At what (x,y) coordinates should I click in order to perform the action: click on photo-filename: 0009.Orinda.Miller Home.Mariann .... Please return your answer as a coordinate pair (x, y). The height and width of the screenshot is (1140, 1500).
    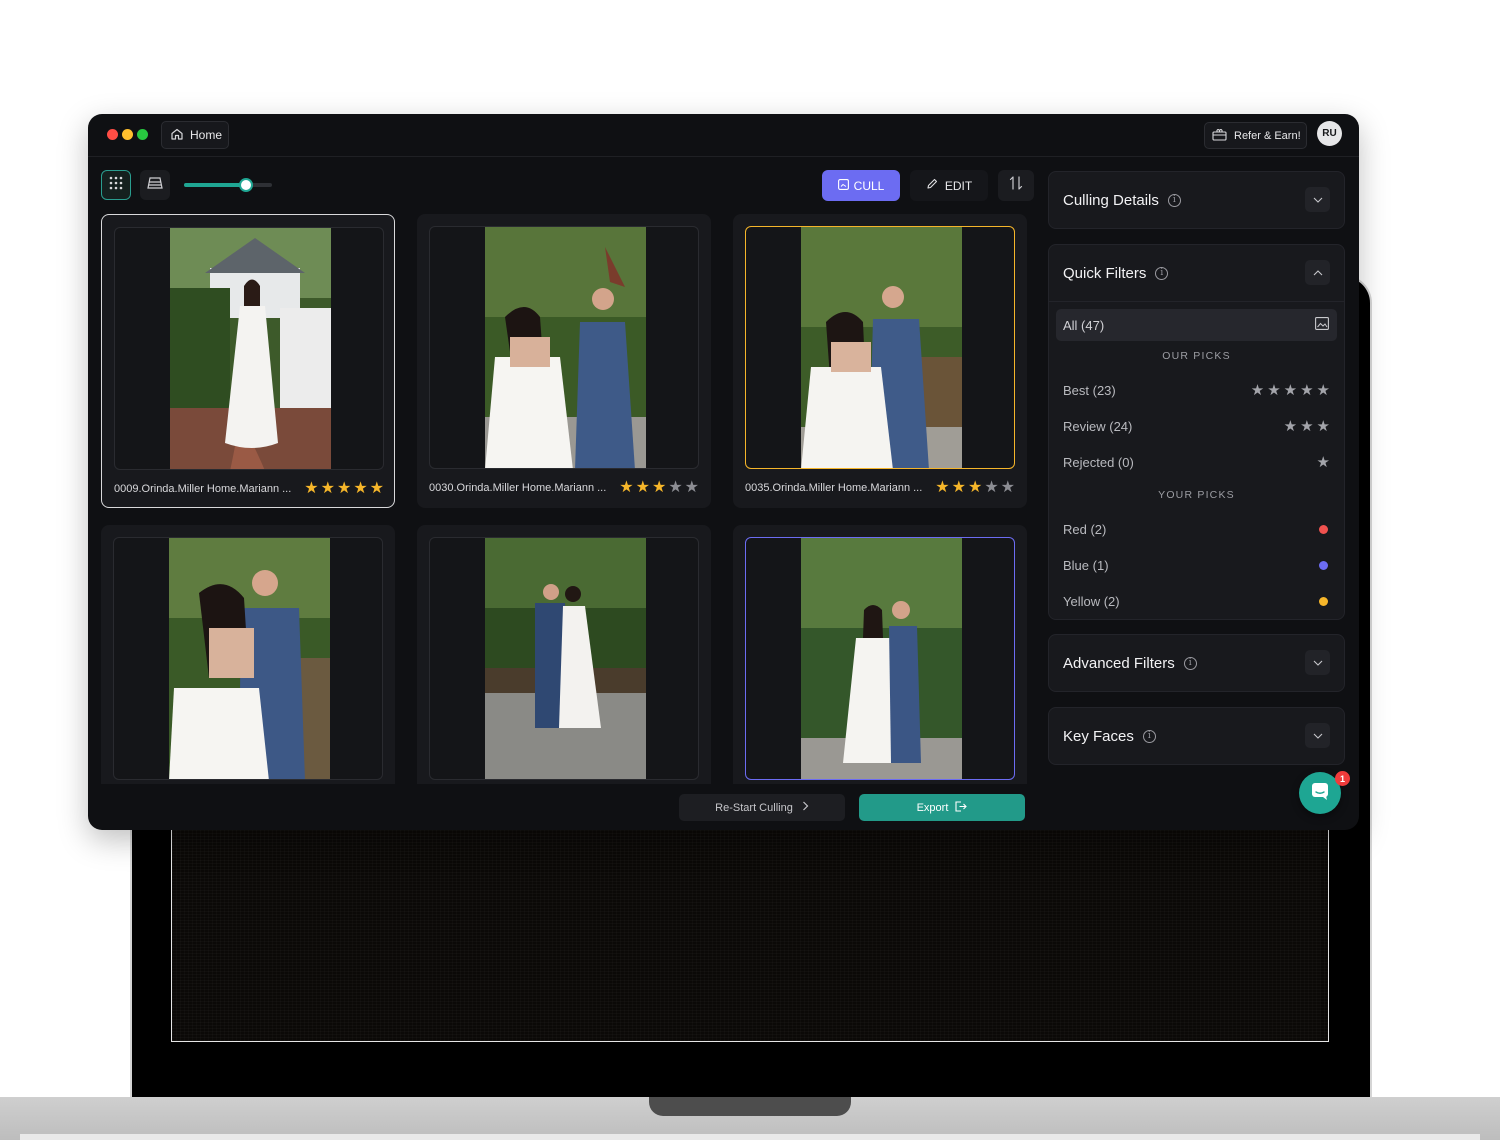
    Looking at the image, I should click on (203, 489).